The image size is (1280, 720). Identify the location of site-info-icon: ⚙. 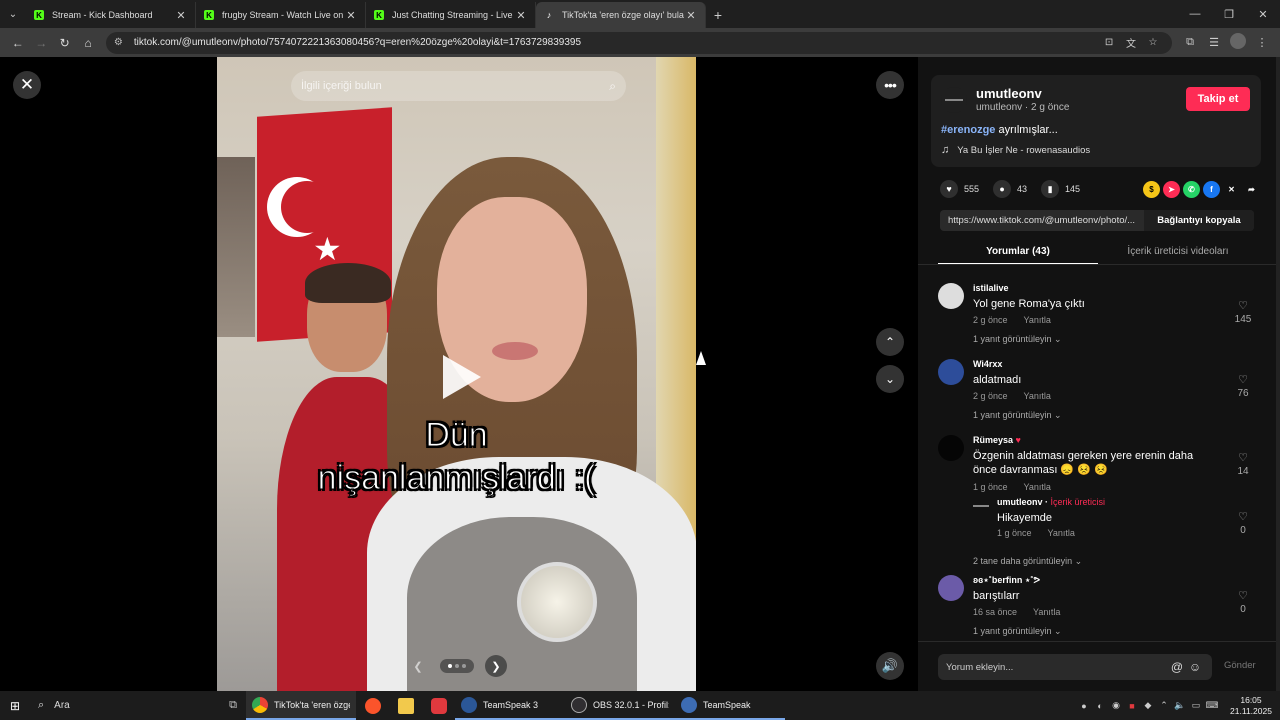
(120, 42).